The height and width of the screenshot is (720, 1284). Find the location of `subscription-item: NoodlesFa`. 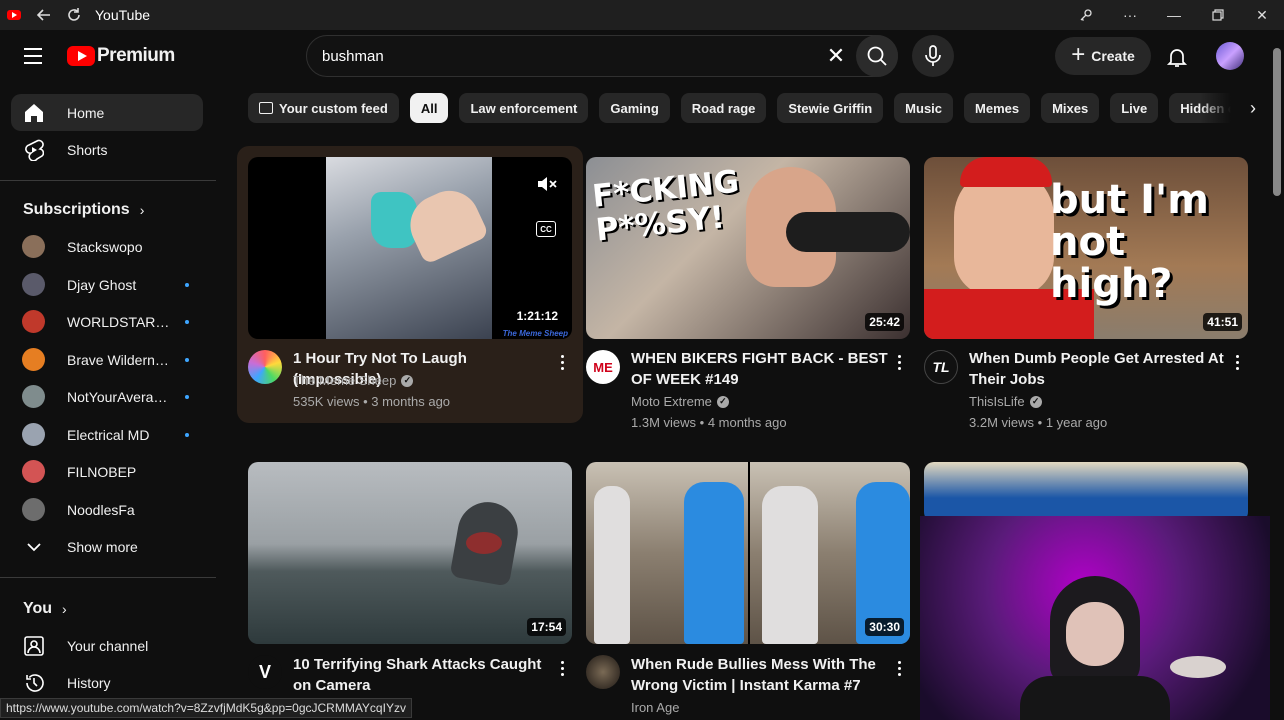

subscription-item: NoodlesFa is located at coordinates (107, 509).